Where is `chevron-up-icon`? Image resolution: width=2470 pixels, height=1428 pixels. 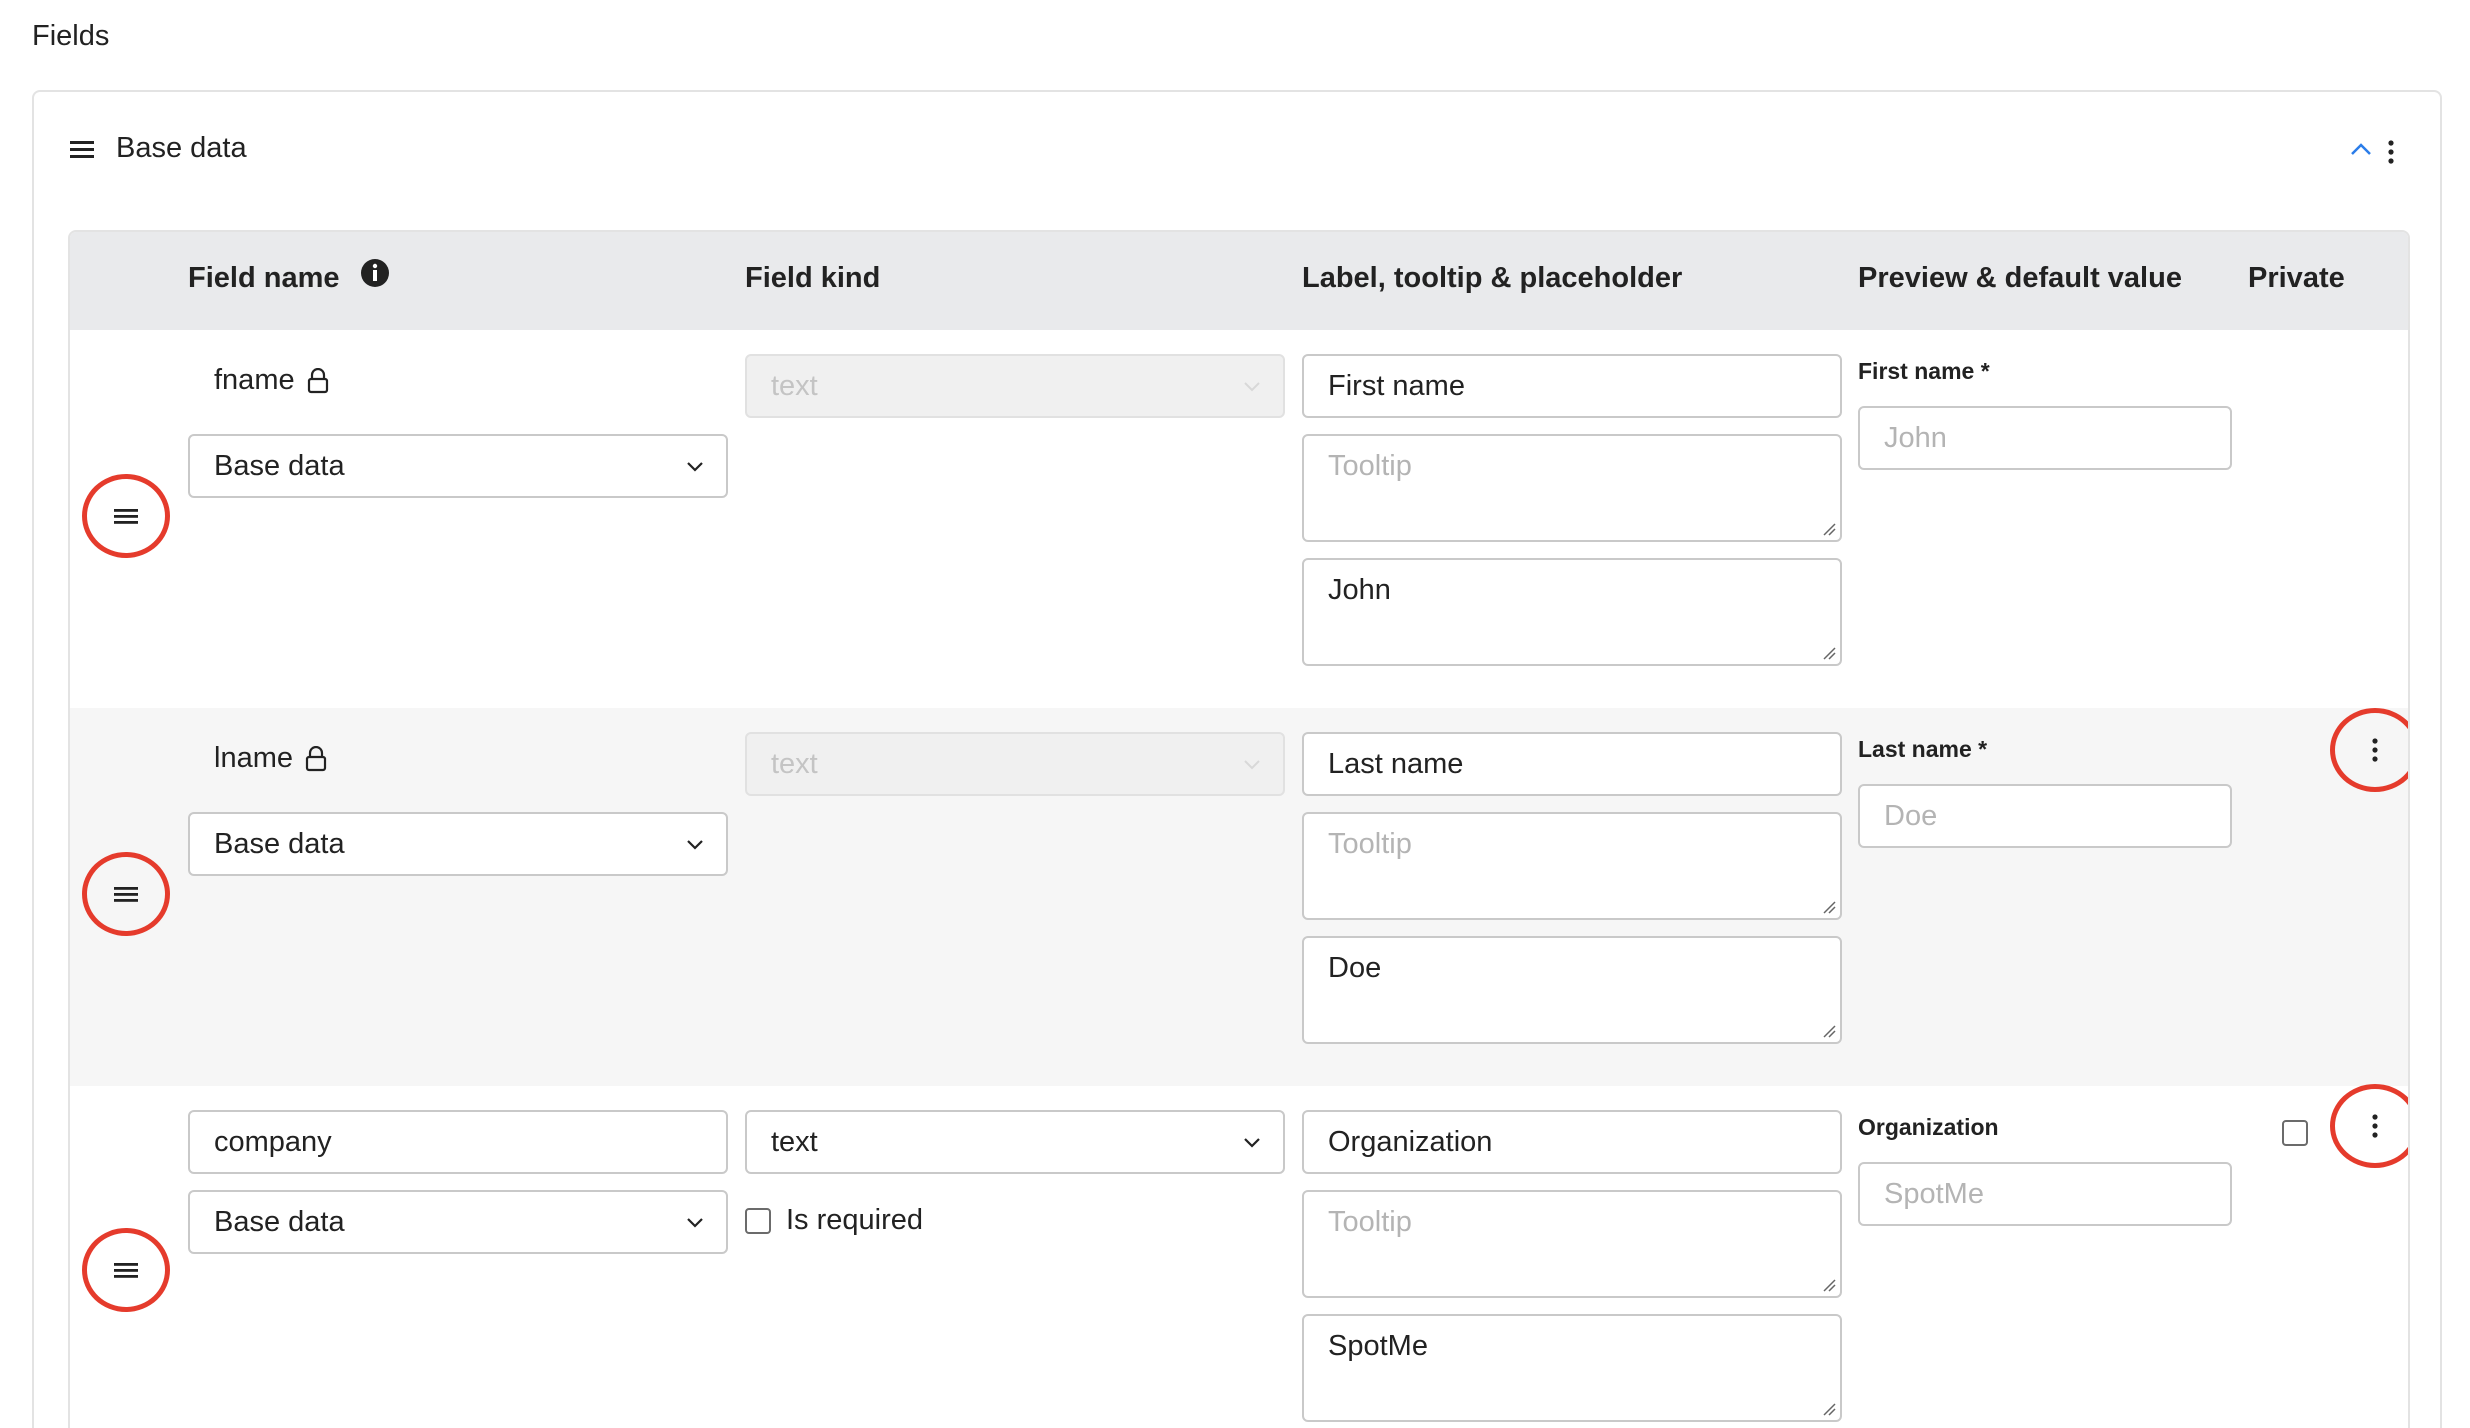
chevron-up-icon is located at coordinates (2361, 149).